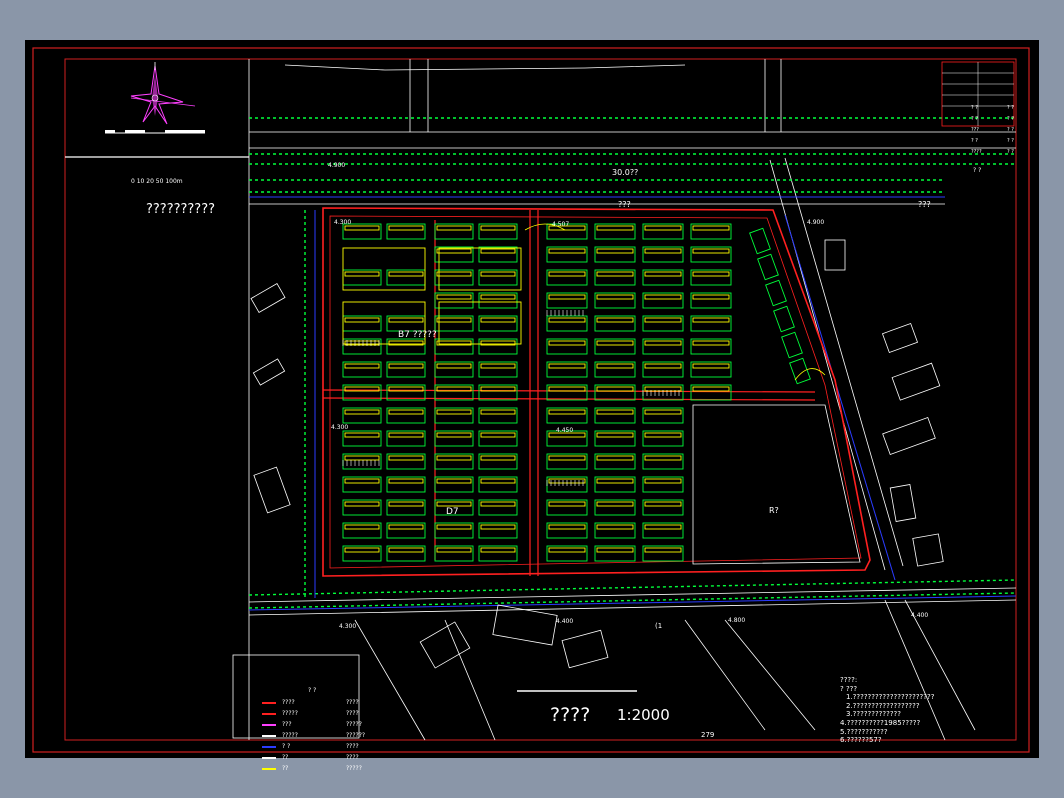 This screenshot has height=798, width=1064. I want to click on building-large, so click(480, 269).